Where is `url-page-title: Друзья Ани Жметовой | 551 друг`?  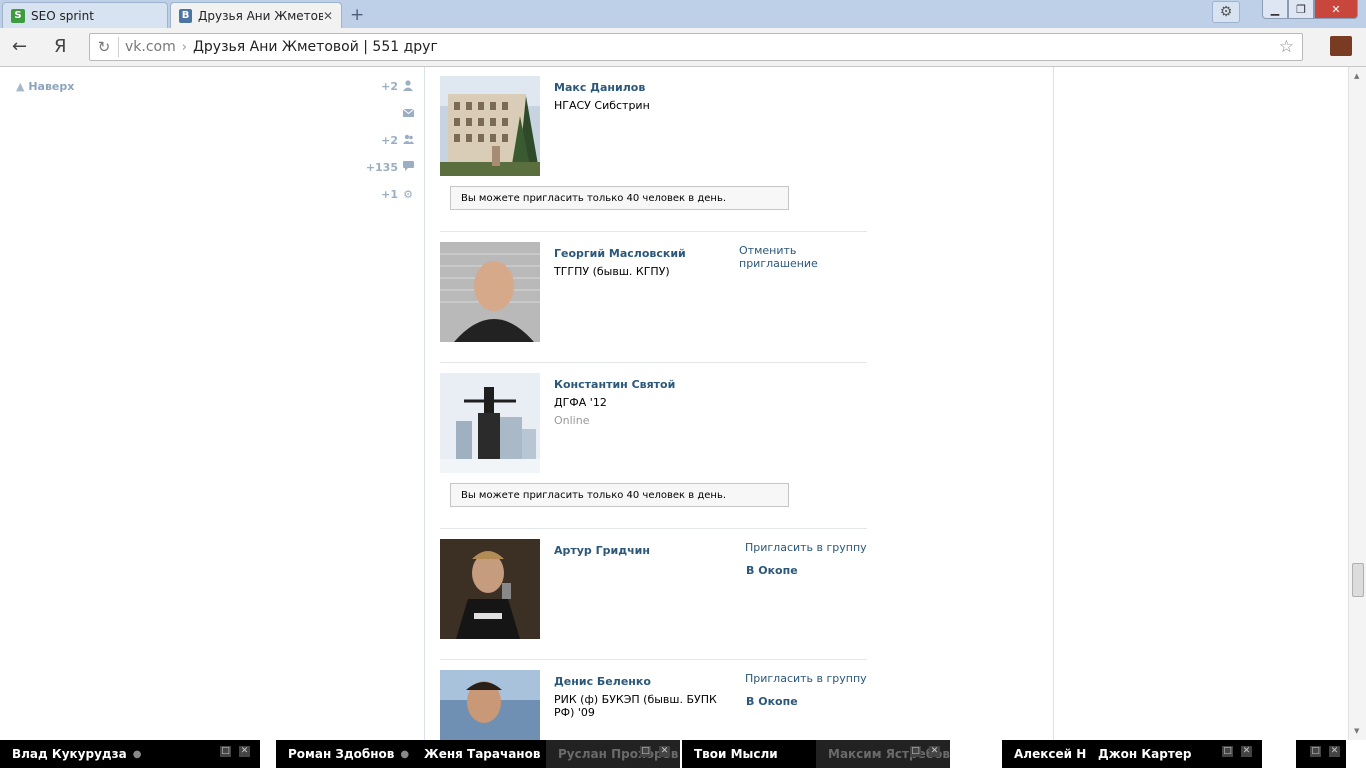 url-page-title: Друзья Ани Жметовой | 551 друг is located at coordinates (315, 47).